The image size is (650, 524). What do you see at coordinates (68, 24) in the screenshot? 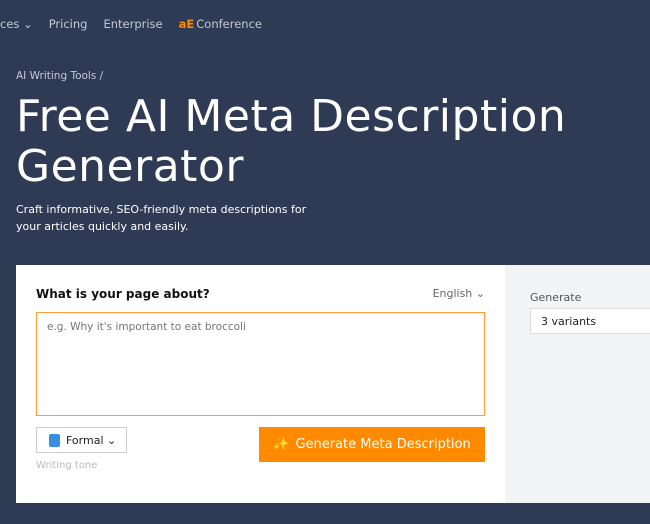
I see `nav-item-pricing: Pricing` at bounding box center [68, 24].